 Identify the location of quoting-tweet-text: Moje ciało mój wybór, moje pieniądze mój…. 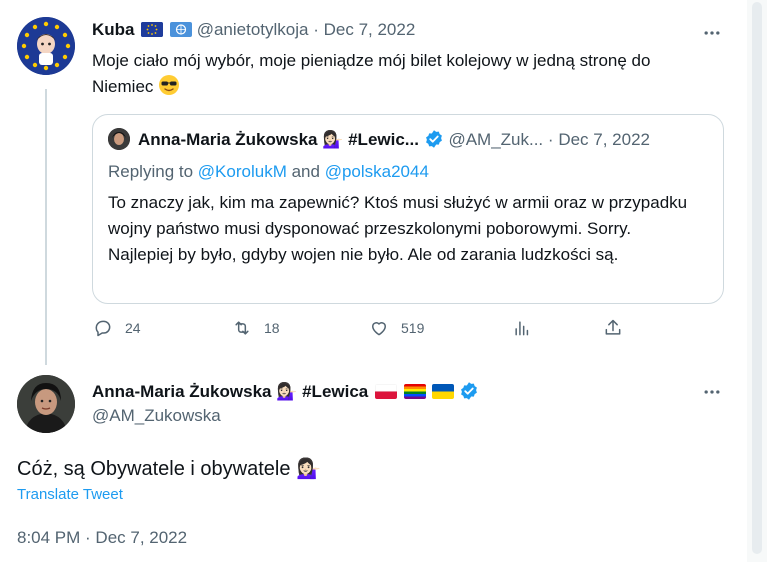
(402, 74).